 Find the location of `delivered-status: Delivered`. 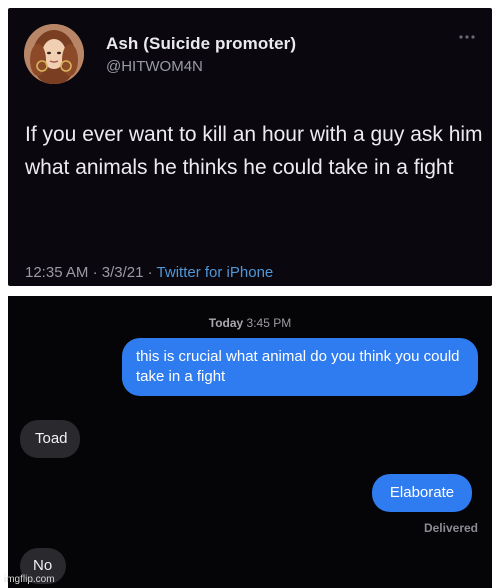

delivered-status: Delivered is located at coordinates (450, 528).